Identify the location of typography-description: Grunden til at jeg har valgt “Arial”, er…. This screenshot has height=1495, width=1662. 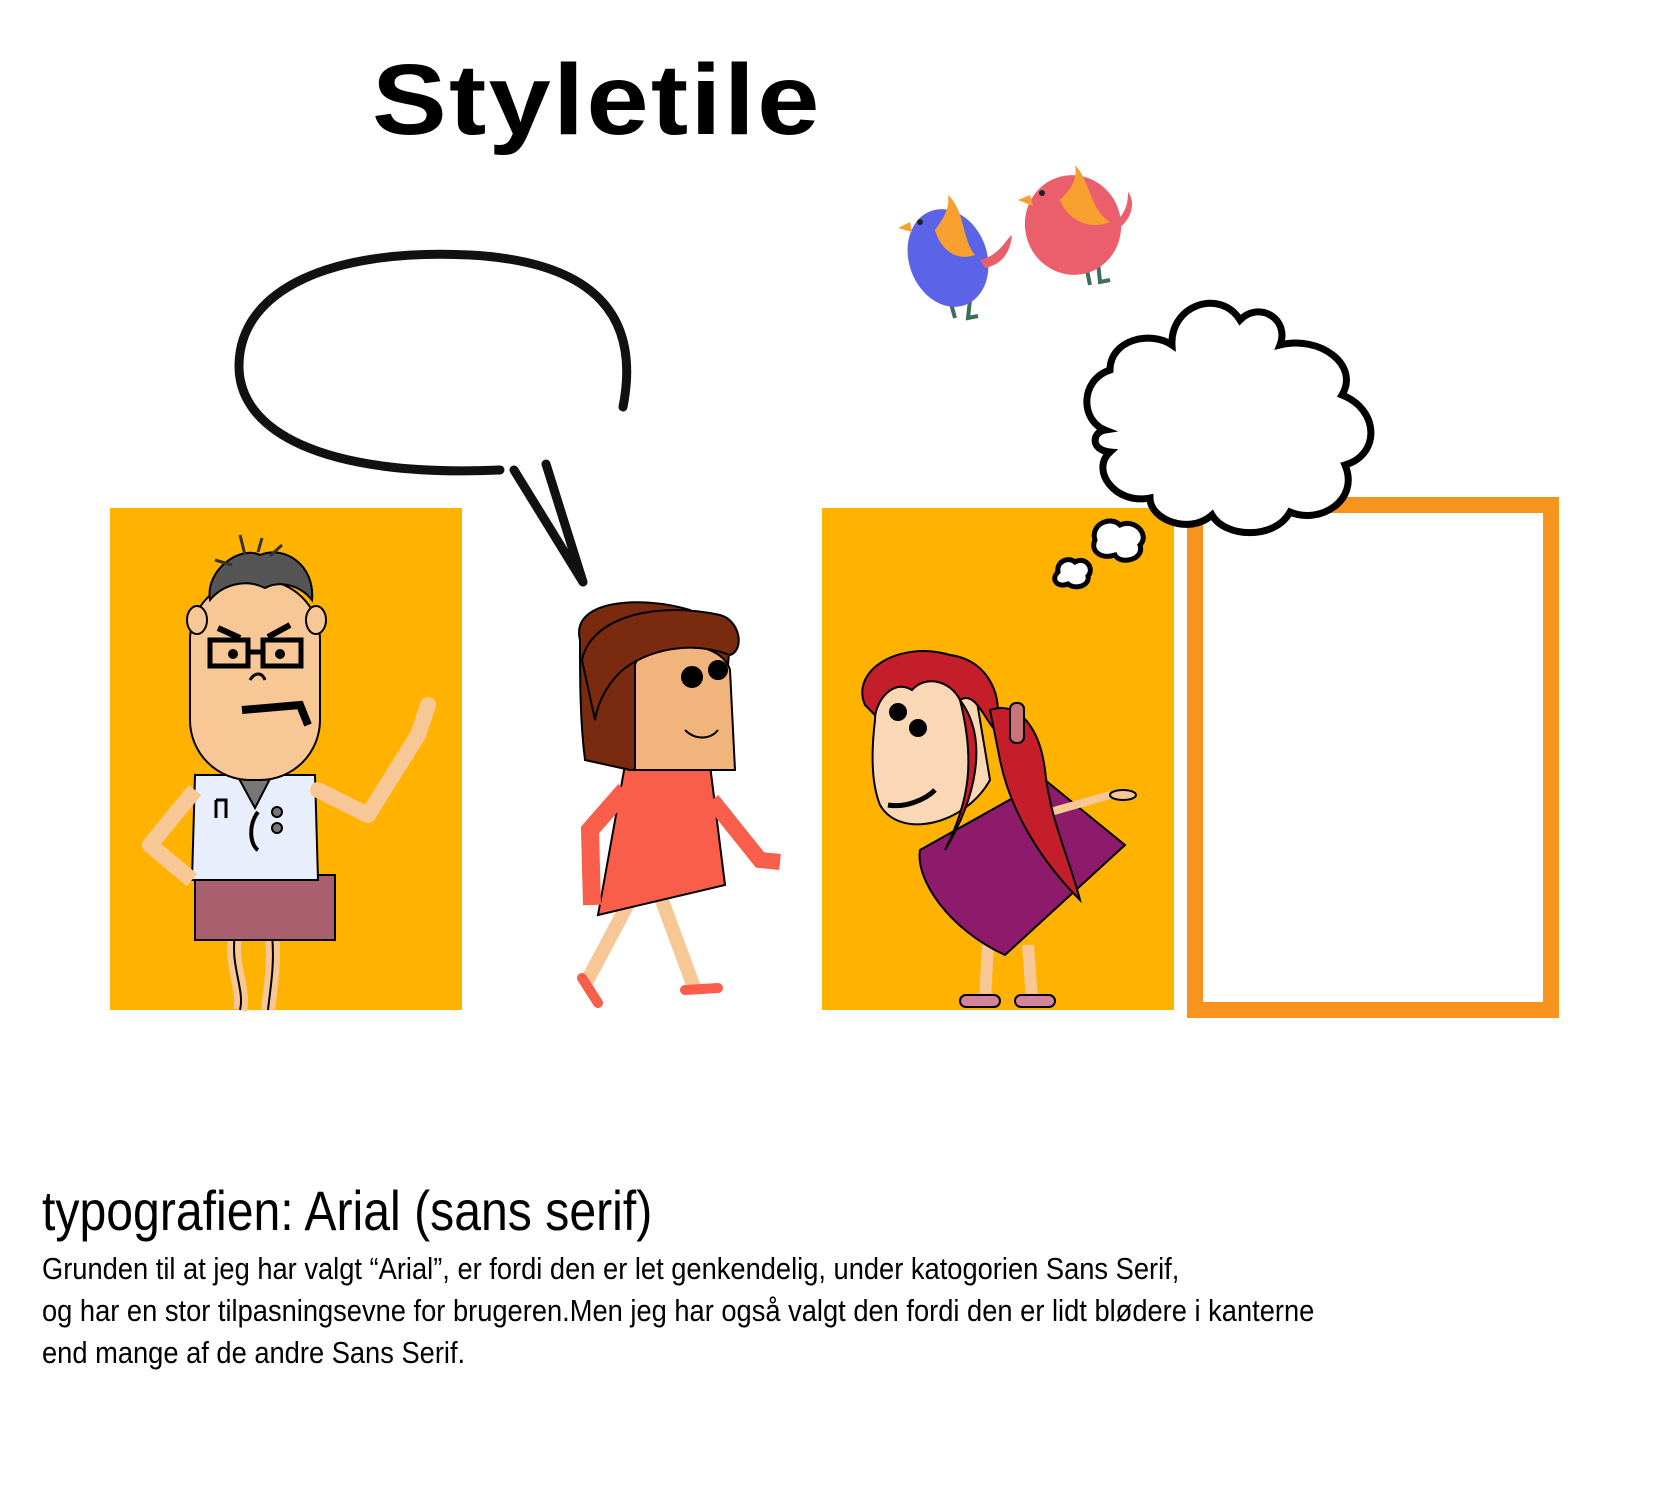
(678, 1311).